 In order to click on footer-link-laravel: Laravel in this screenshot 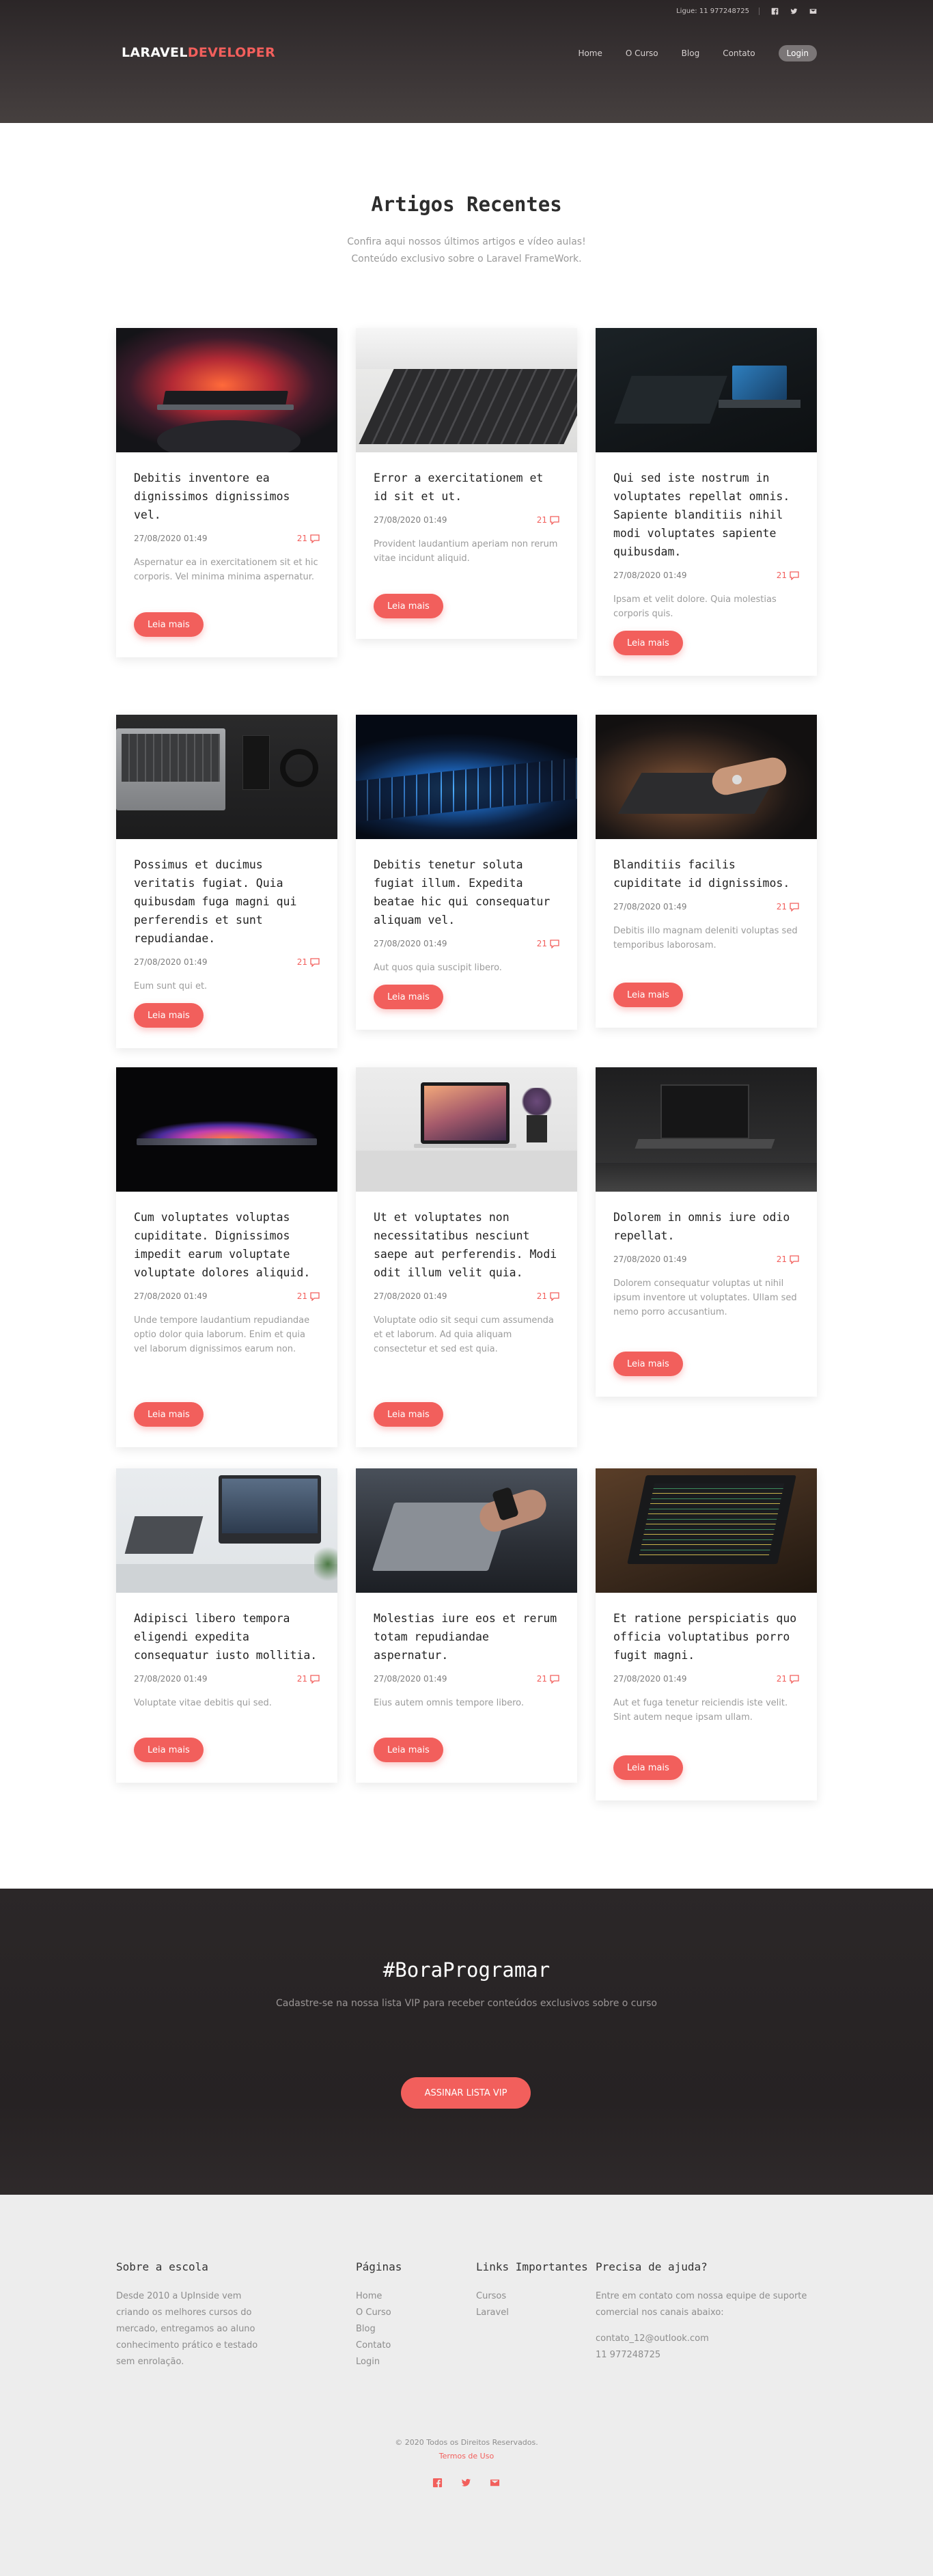, I will do `click(534, 2313)`.